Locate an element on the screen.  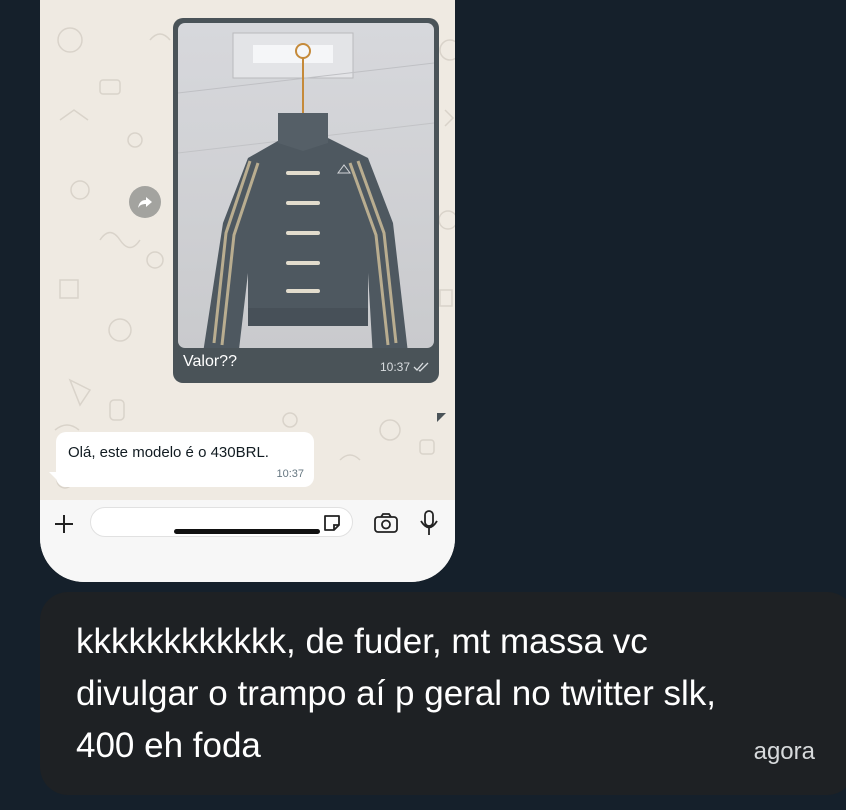
forward-icon is located at coordinates (145, 202).